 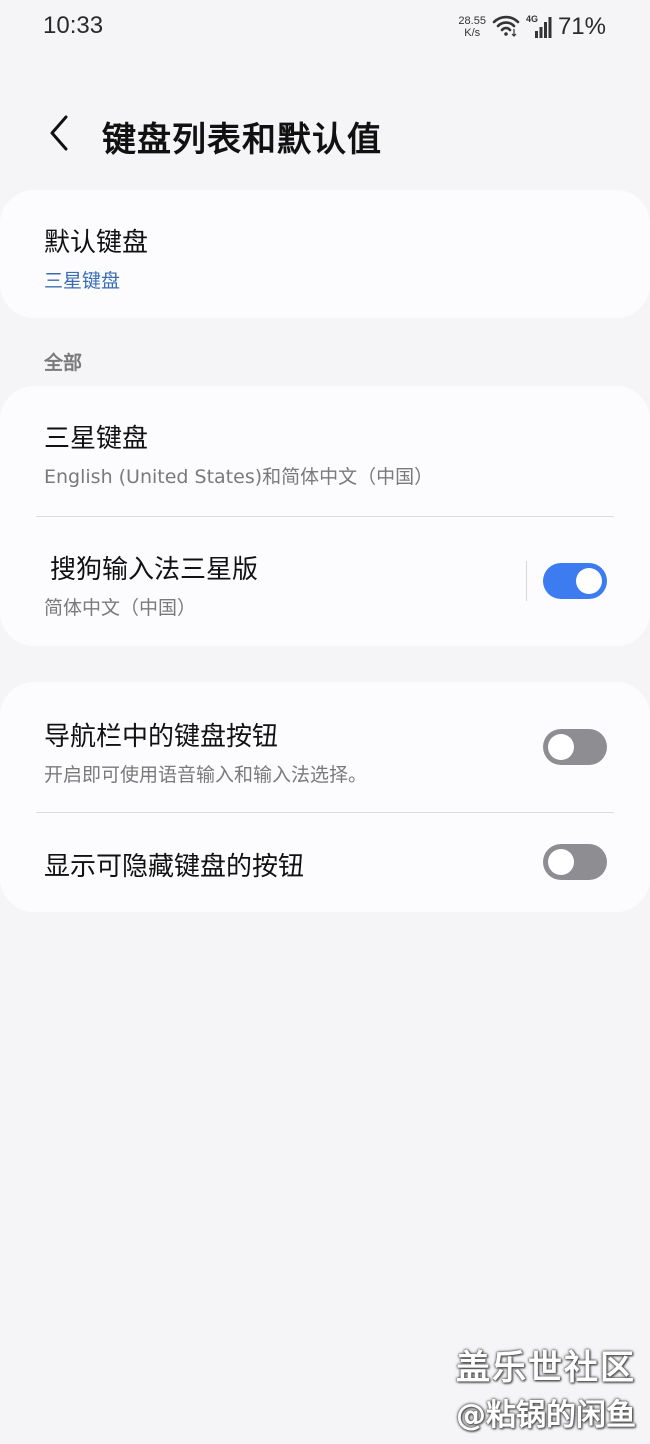 What do you see at coordinates (325, 862) in the screenshot?
I see `hide-keyboard-button-row: 显示可隐藏键盘的按钮` at bounding box center [325, 862].